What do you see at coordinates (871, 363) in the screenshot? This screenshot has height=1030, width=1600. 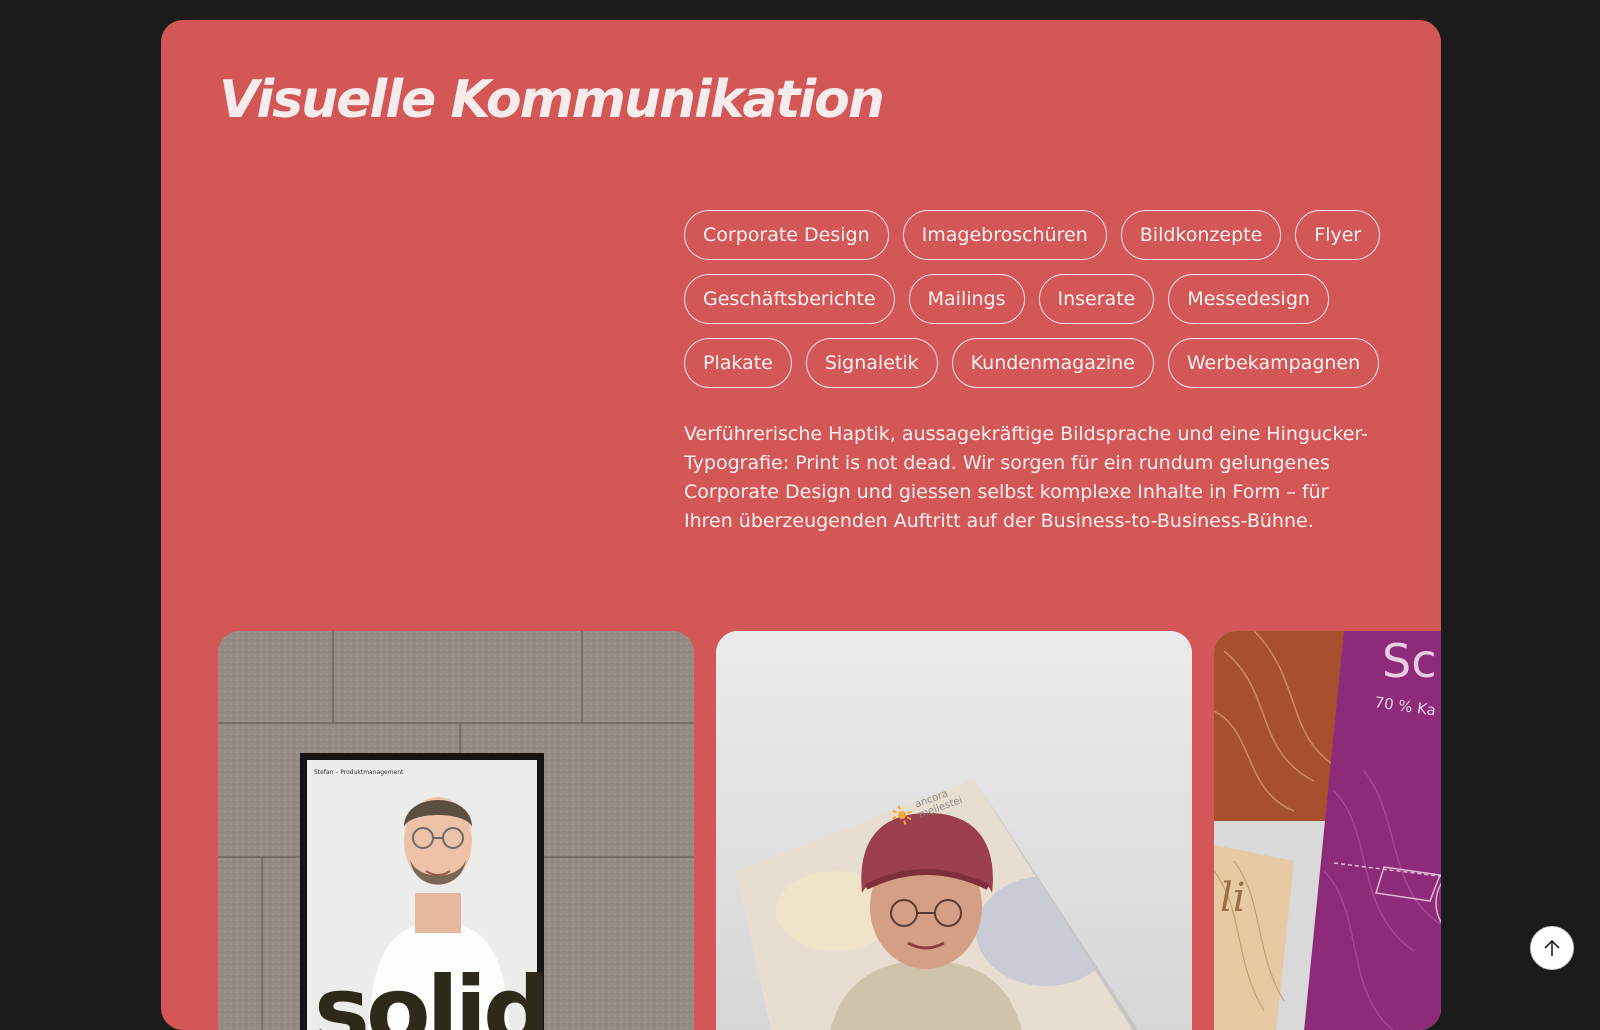 I see `tag-signaletik: Signaletik` at bounding box center [871, 363].